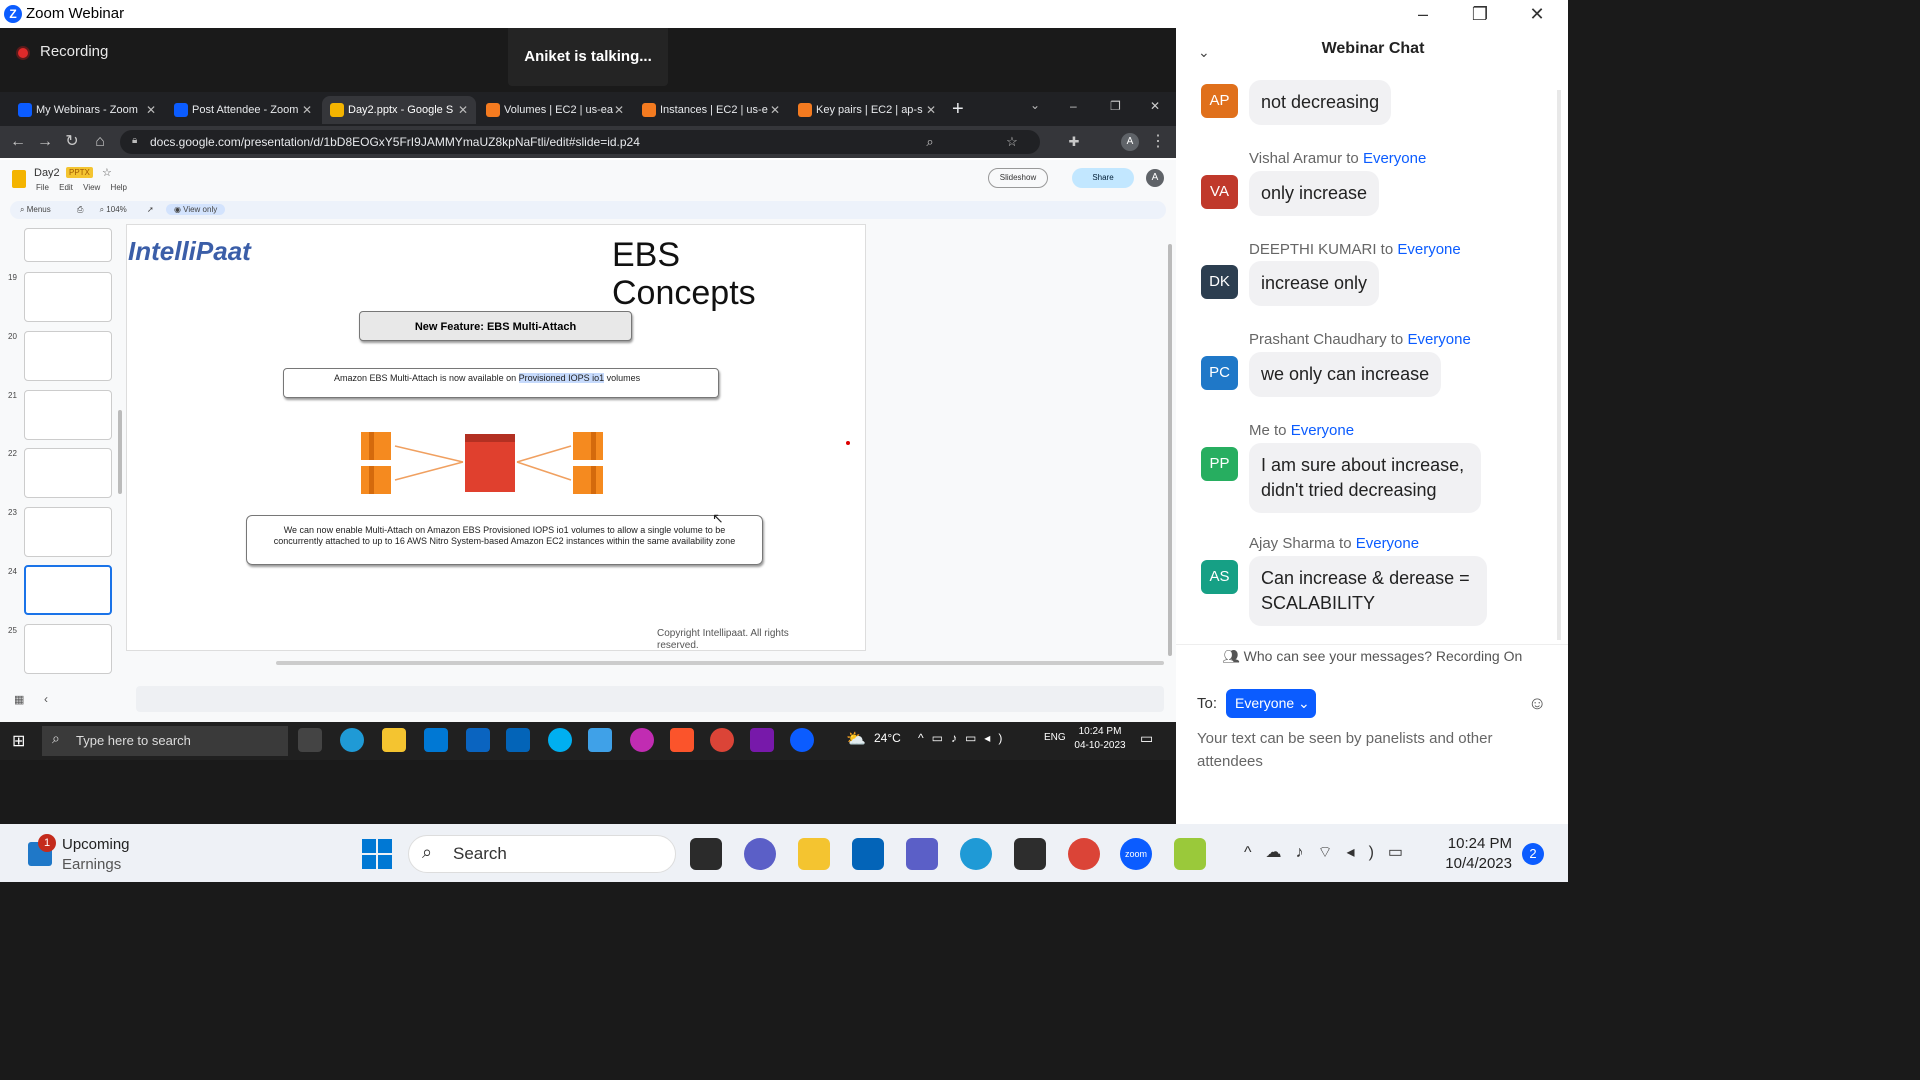 The width and height of the screenshot is (1920, 1080). What do you see at coordinates (19, 179) in the screenshot?
I see `slides-logo-icon` at bounding box center [19, 179].